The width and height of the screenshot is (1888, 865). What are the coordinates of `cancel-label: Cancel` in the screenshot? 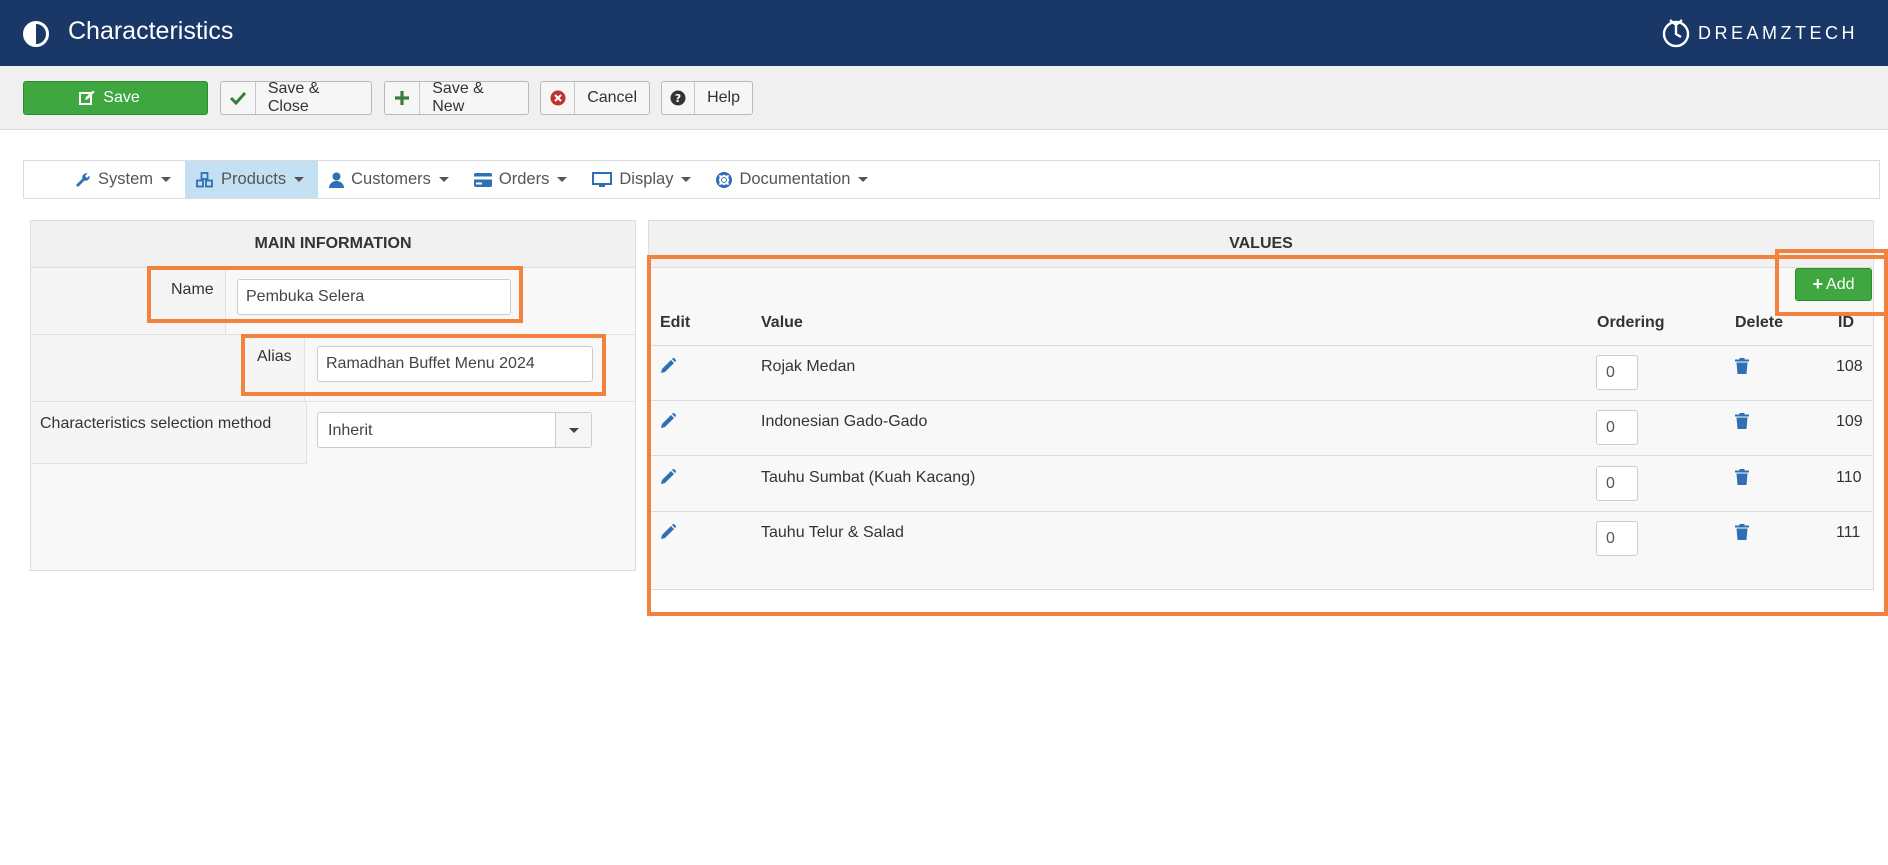 It's located at (612, 97).